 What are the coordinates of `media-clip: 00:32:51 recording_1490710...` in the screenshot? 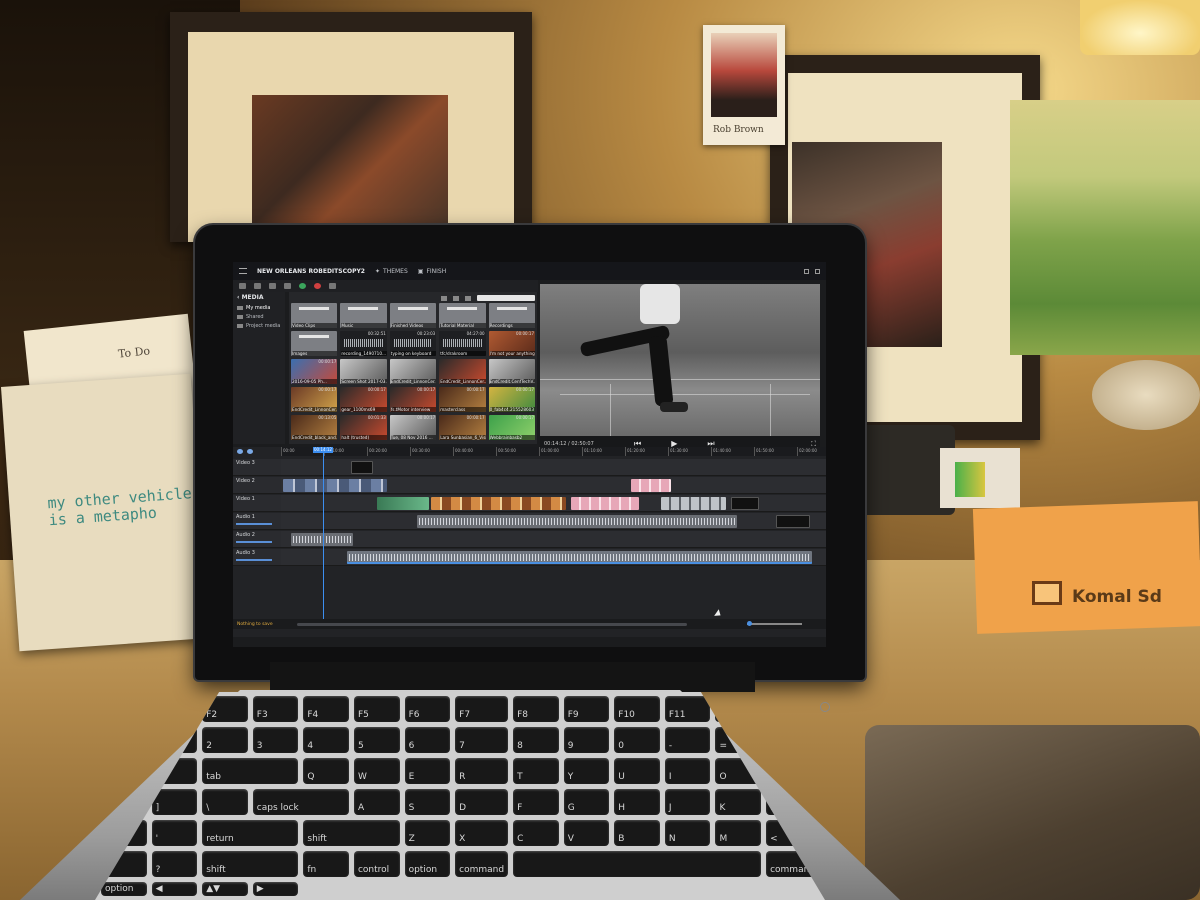 It's located at (363, 343).